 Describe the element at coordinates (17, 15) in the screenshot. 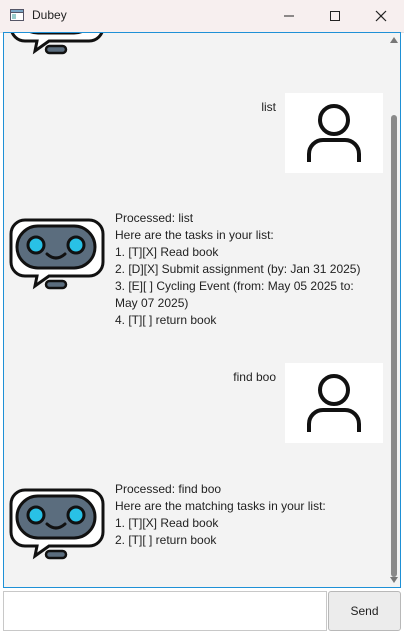

I see `app-window-icon` at that location.